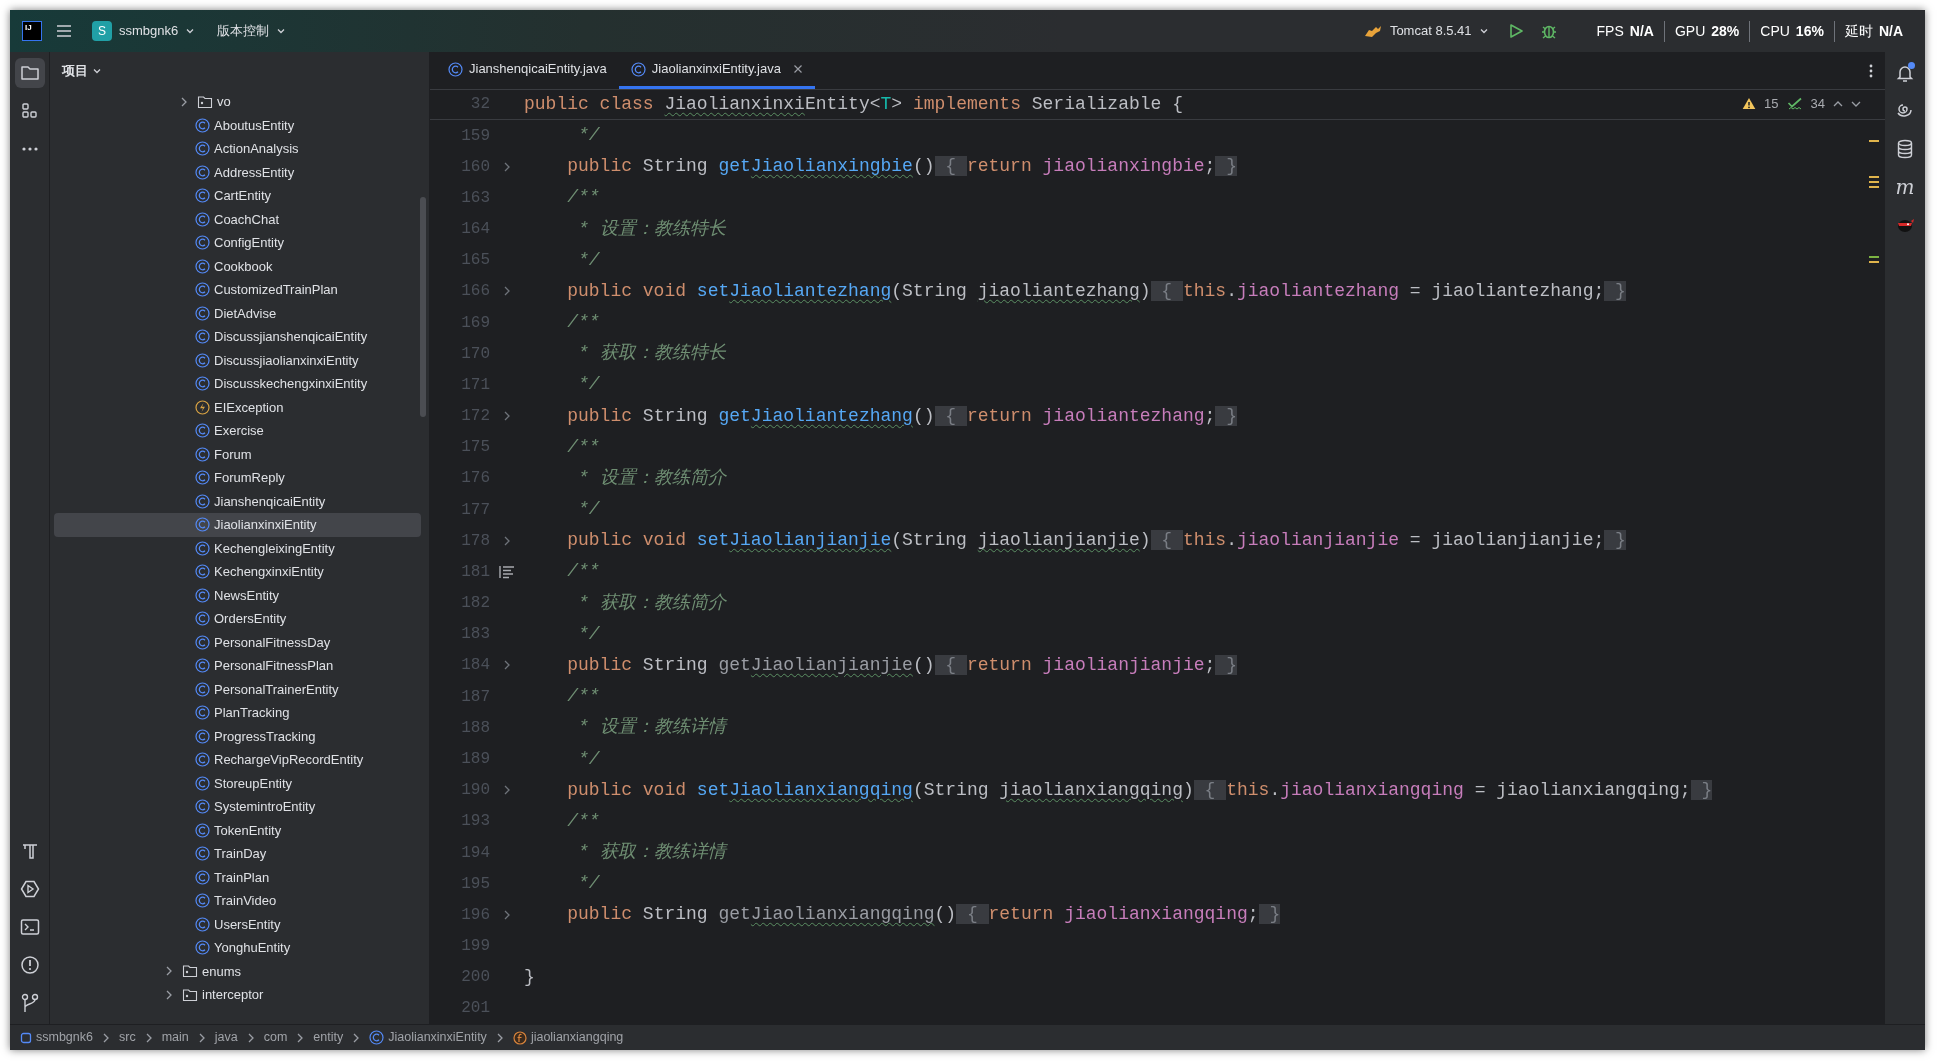 The height and width of the screenshot is (1061, 1941). What do you see at coordinates (237, 196) in the screenshot?
I see `tree-item: CartEntity` at bounding box center [237, 196].